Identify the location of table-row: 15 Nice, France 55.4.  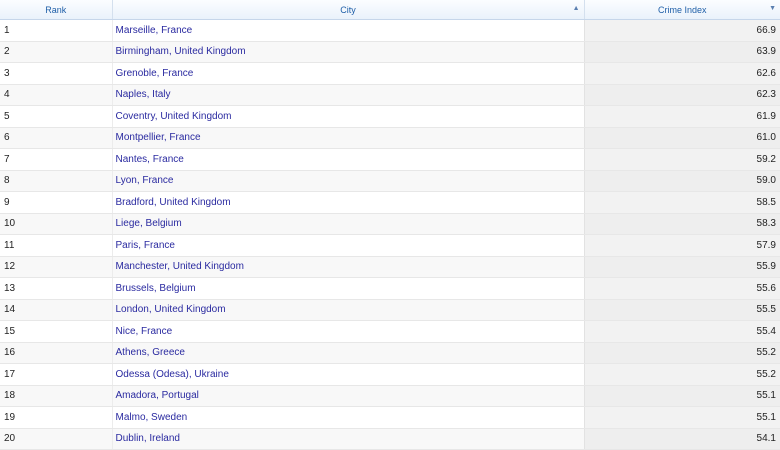
(390, 331).